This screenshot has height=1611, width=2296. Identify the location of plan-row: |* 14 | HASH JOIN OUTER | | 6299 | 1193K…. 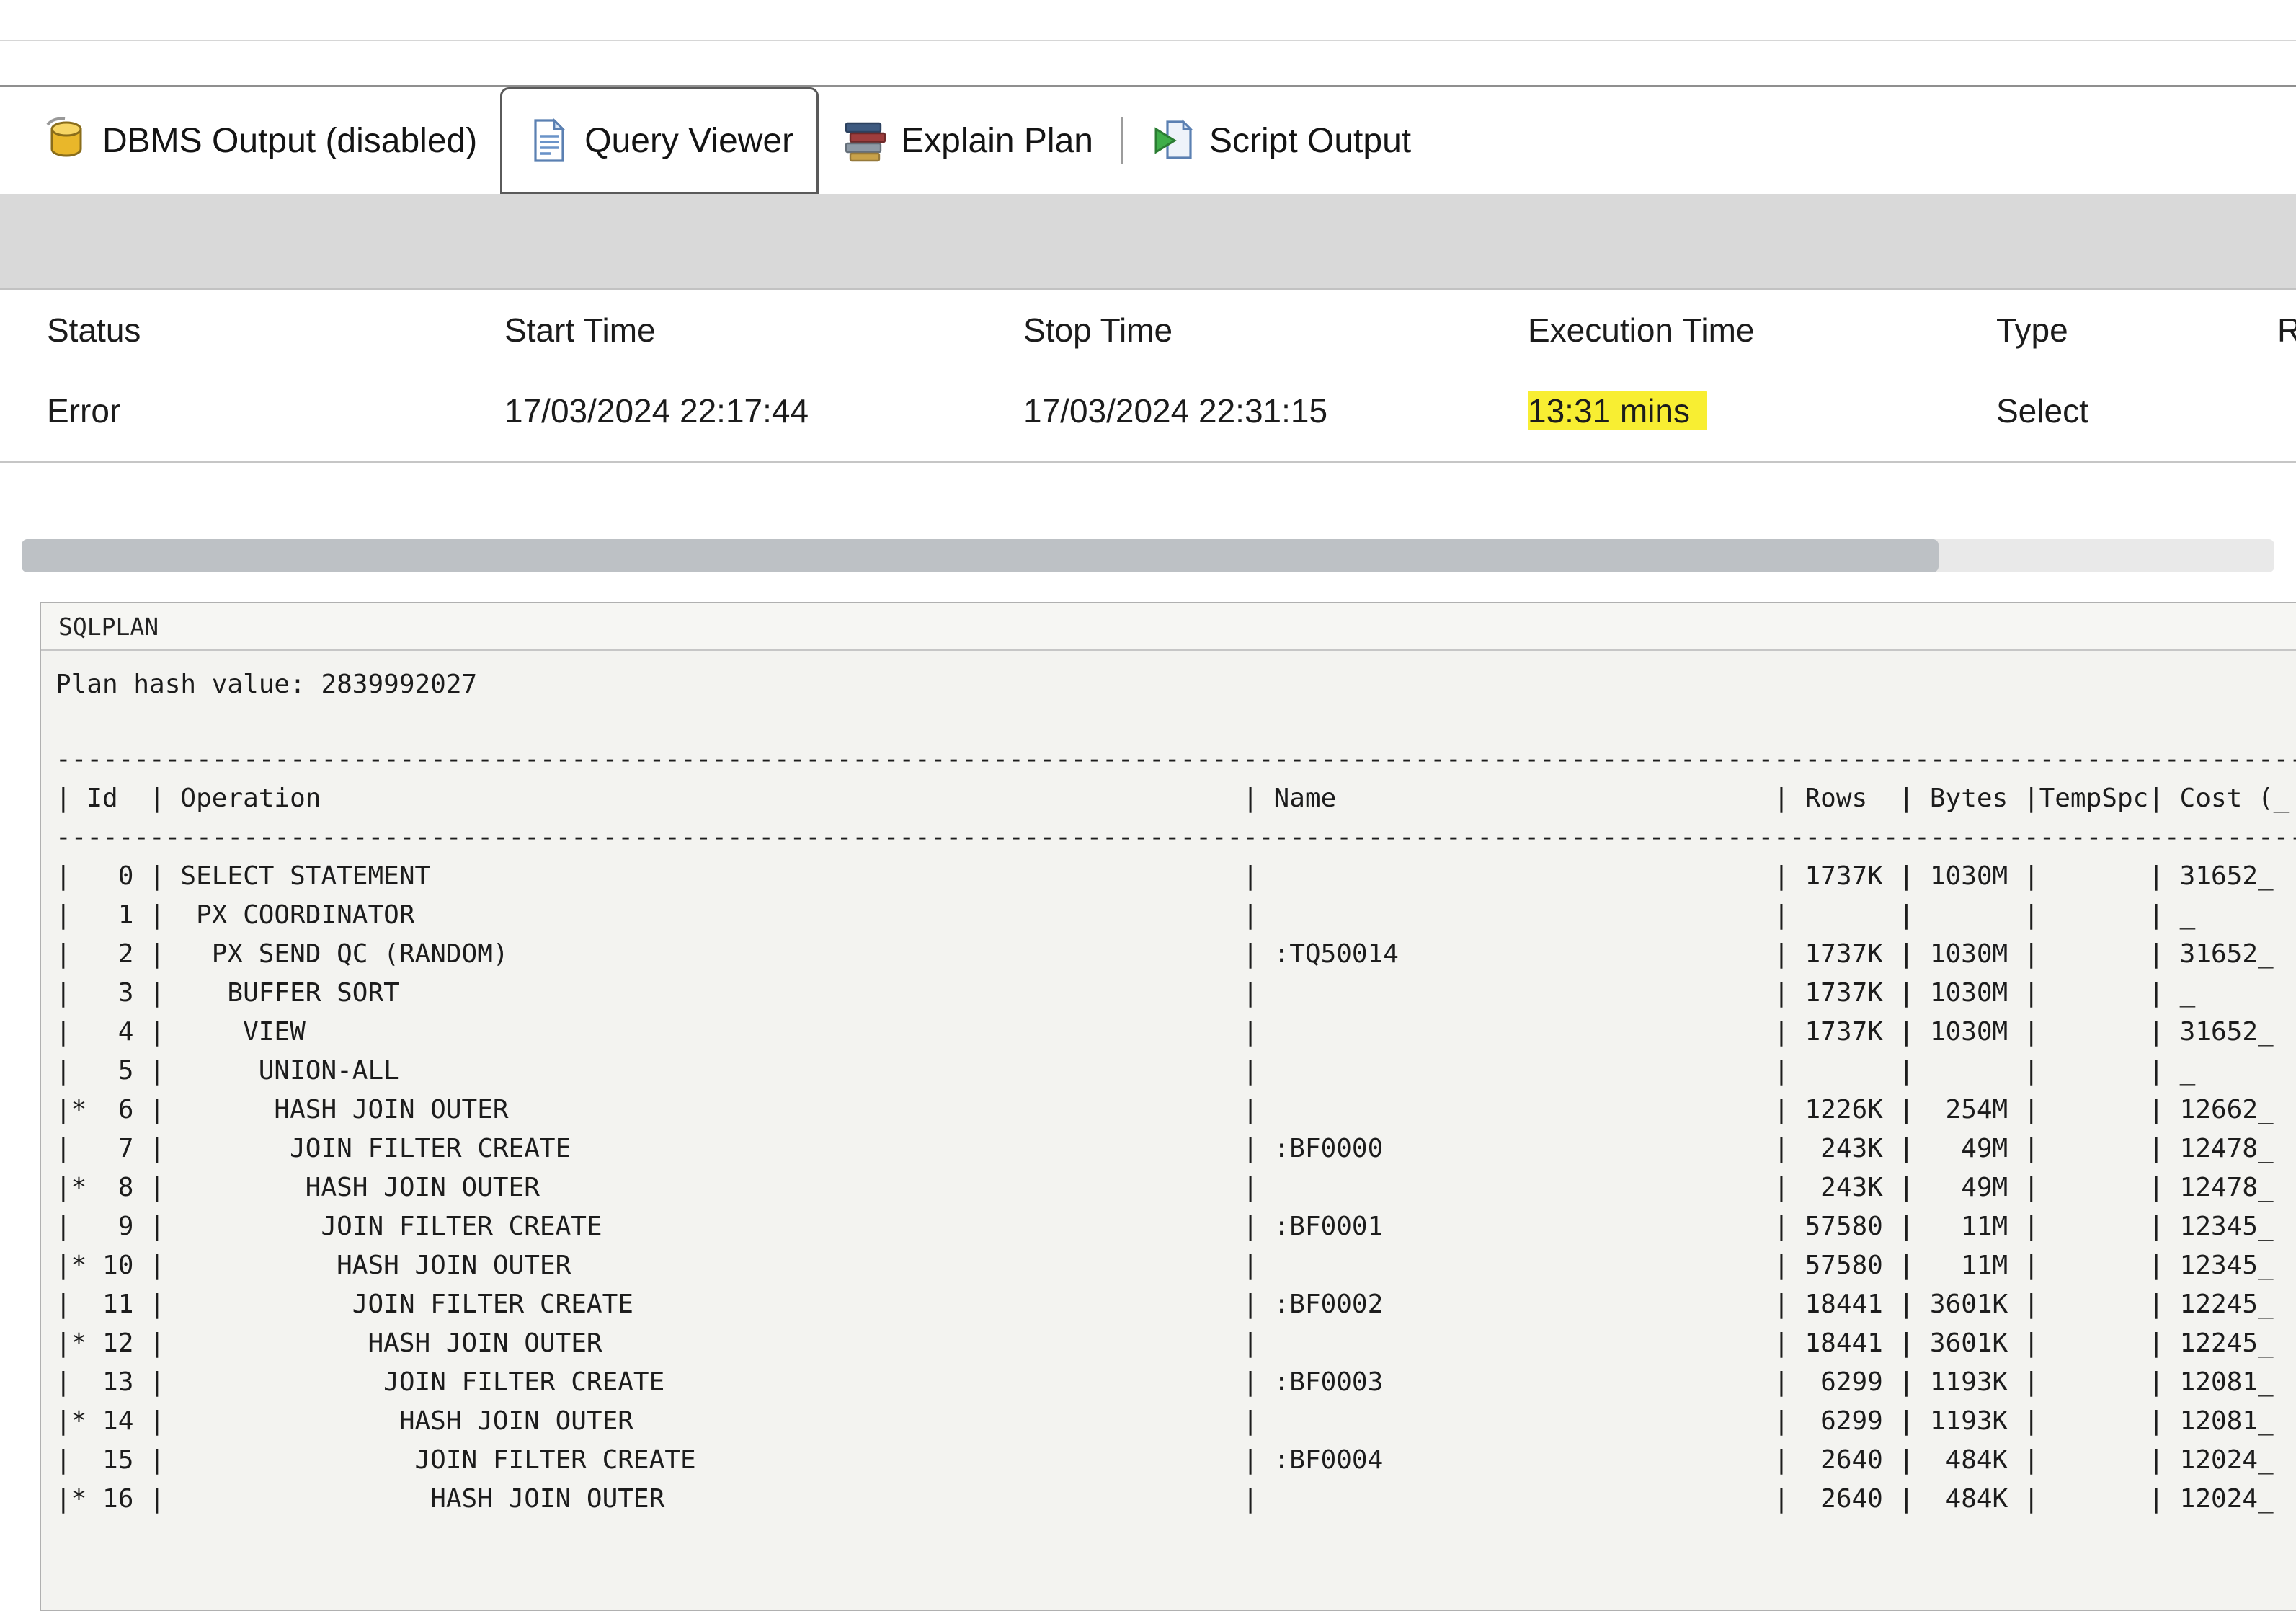
(1164, 1421).